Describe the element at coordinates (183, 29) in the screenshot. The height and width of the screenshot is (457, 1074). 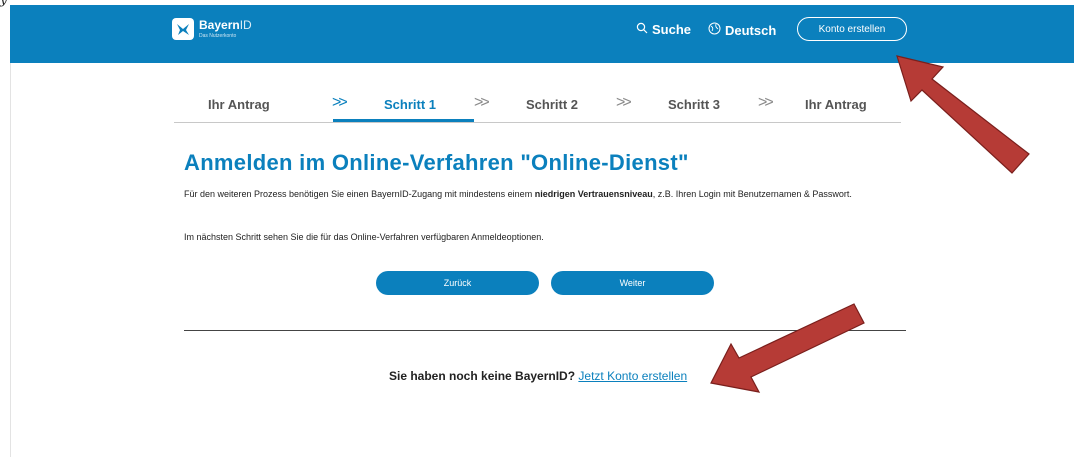
I see `bayern-lion-icon` at that location.